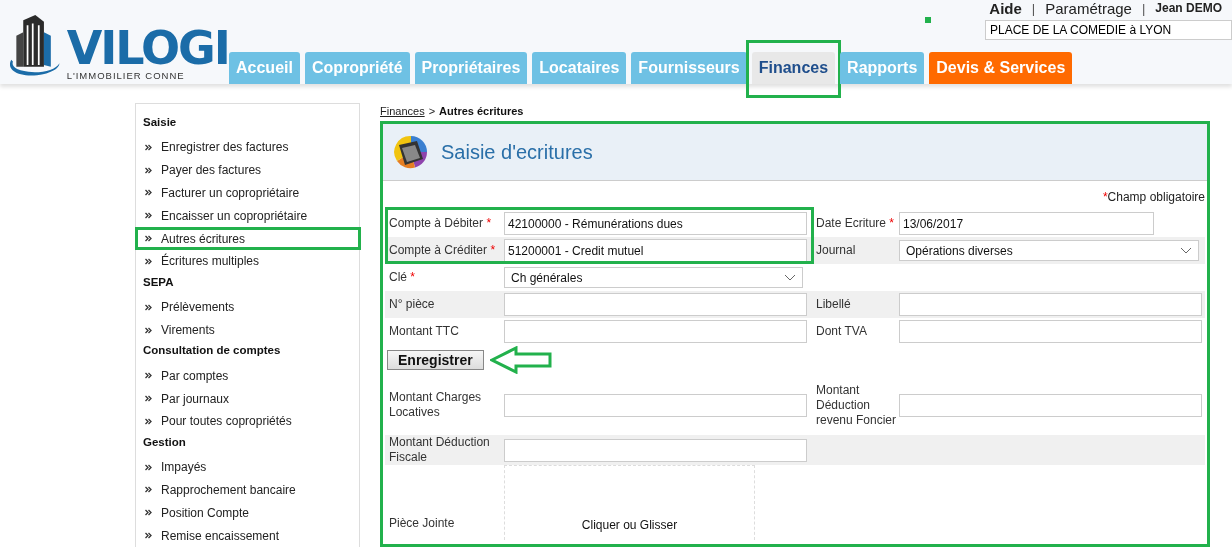 The image size is (1232, 547). What do you see at coordinates (248, 147) in the screenshot?
I see `sidebar-item: Enregistrer des factures` at bounding box center [248, 147].